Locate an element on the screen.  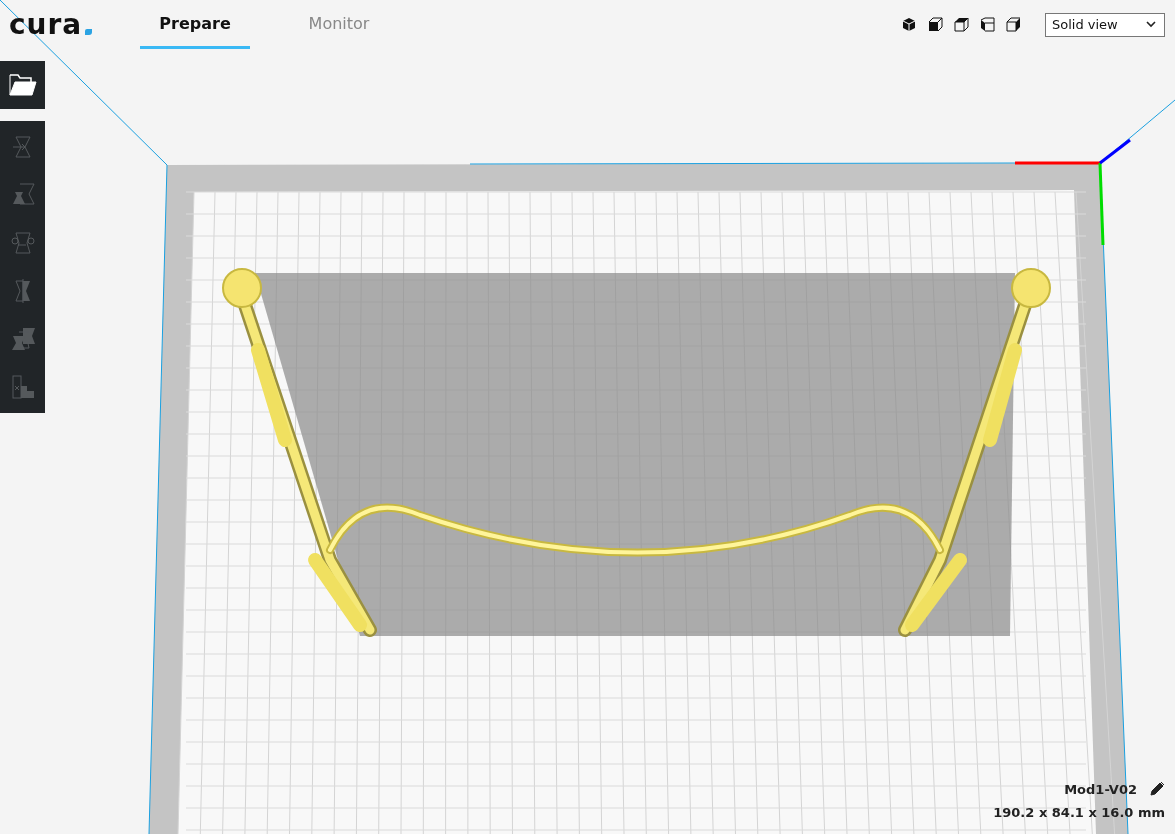
folder-icon is located at coordinates (22, 85).